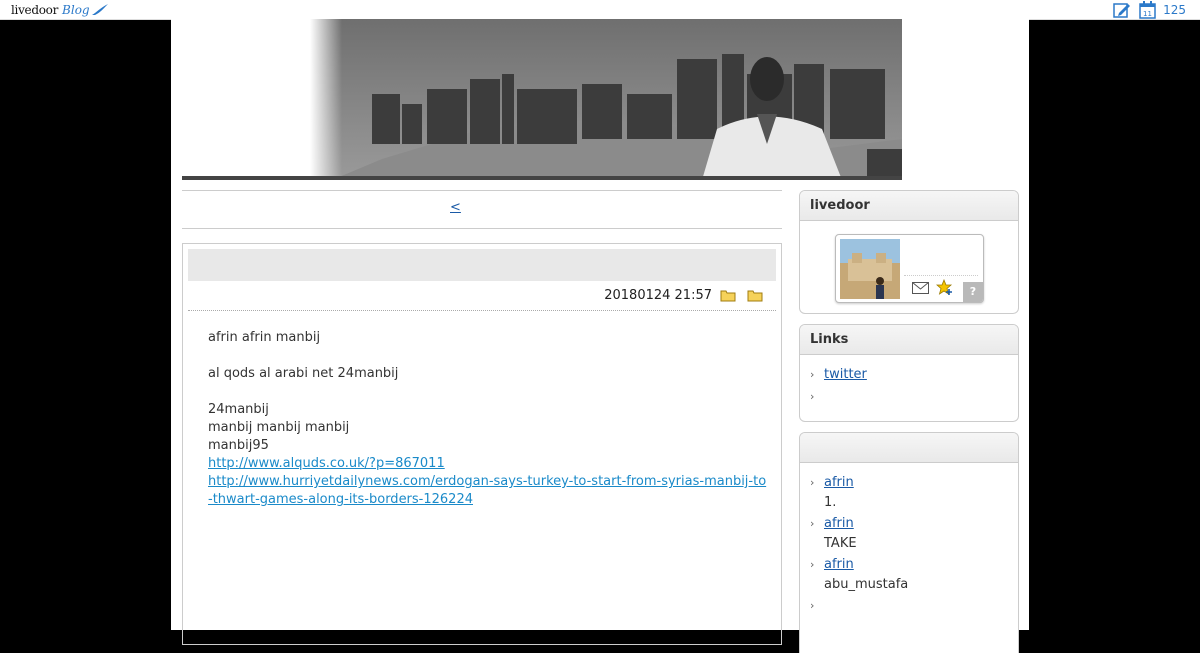 Image resolution: width=1200 pixels, height=653 pixels. What do you see at coordinates (845, 374) in the screenshot?
I see `link-twitter: twitter` at bounding box center [845, 374].